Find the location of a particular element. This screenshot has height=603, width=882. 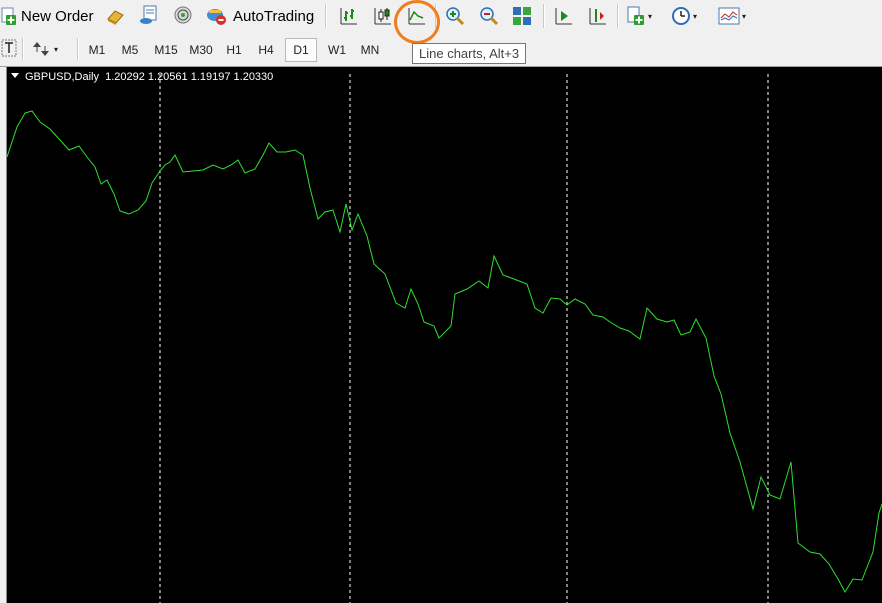

candlestick-button is located at coordinates (382, 16).